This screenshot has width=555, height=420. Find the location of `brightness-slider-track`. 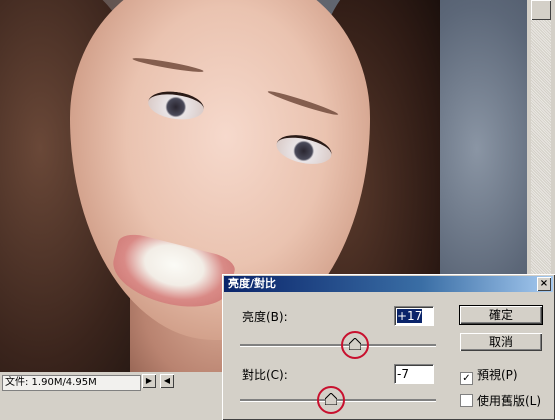

brightness-slider-track is located at coordinates (338, 345).